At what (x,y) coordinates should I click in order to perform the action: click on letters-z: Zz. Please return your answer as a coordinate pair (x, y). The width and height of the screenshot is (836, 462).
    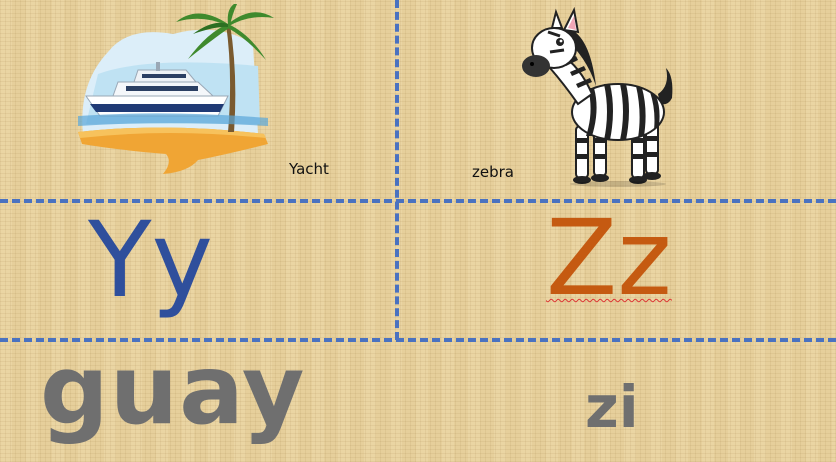
    Looking at the image, I should click on (609, 258).